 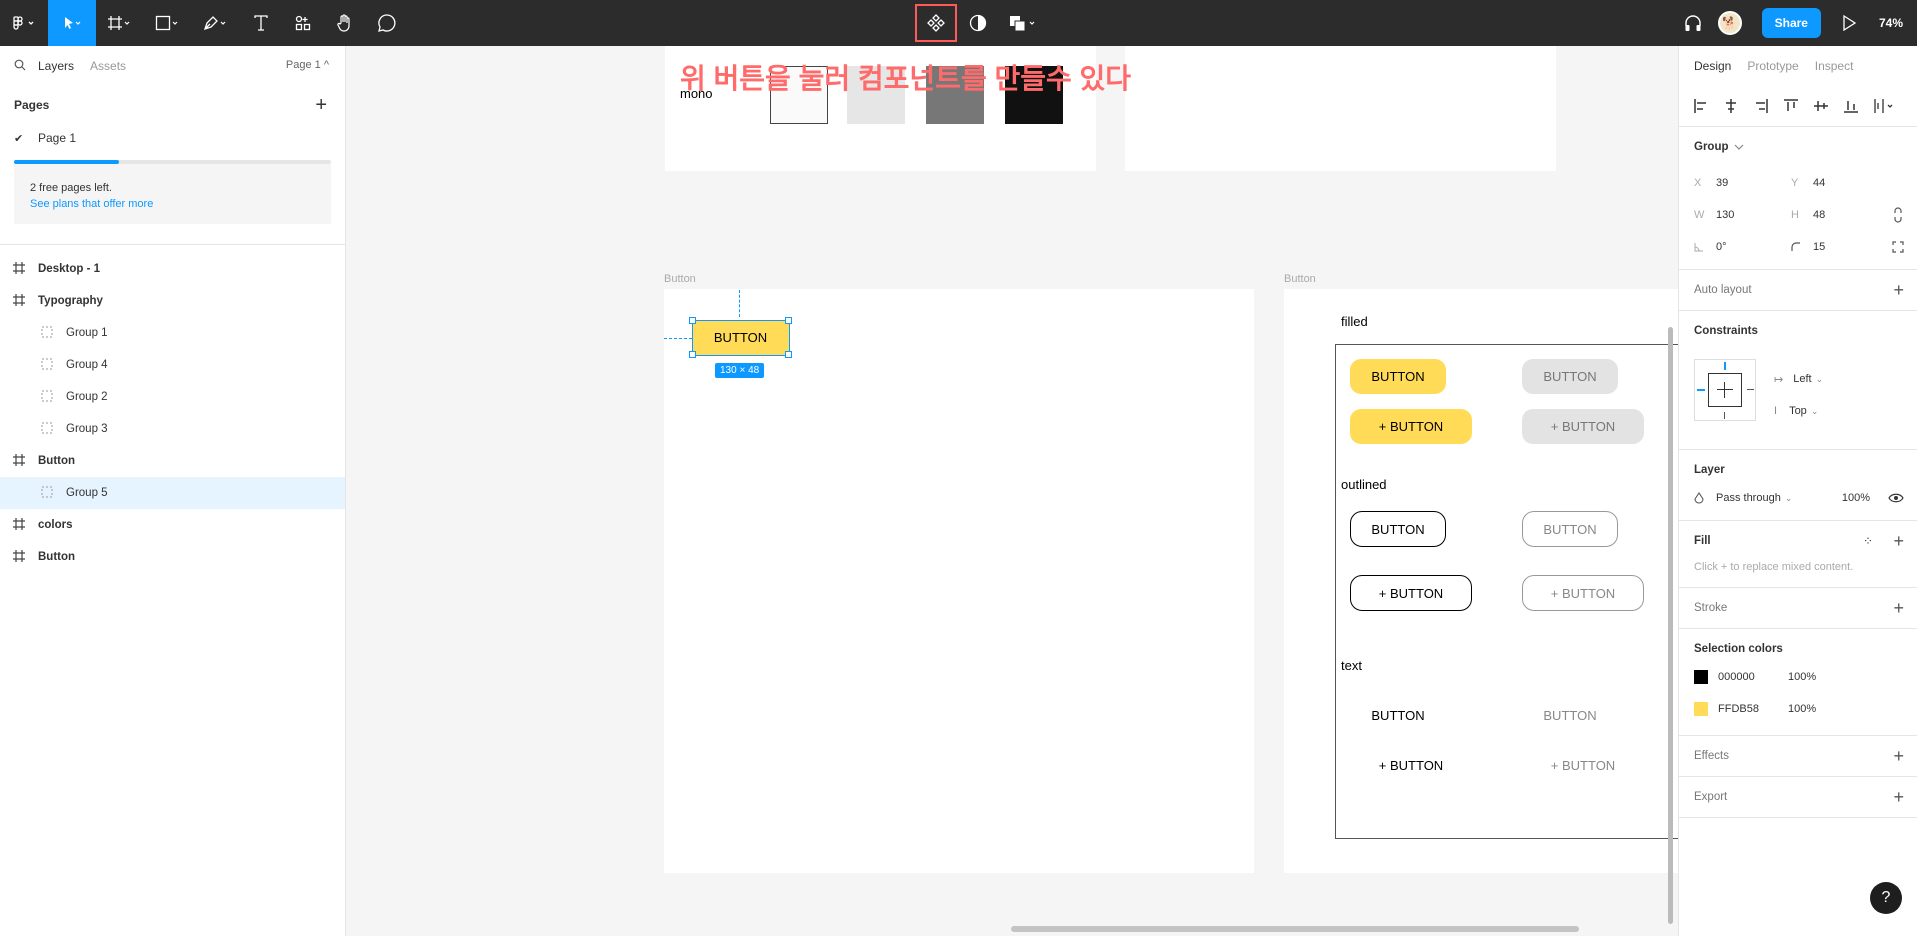 What do you see at coordinates (1753, 677) in the screenshot?
I see `color-hex: 000000` at bounding box center [1753, 677].